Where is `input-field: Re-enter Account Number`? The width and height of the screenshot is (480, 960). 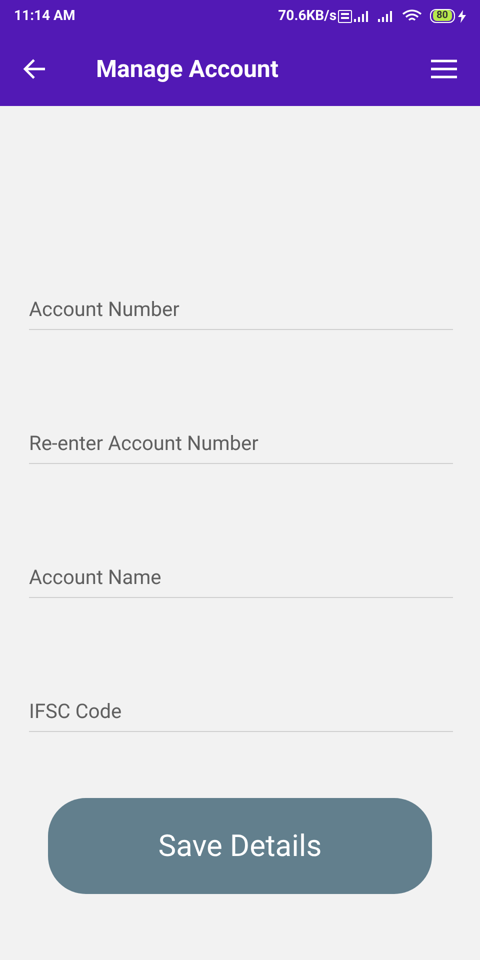 input-field: Re-enter Account Number is located at coordinates (241, 444).